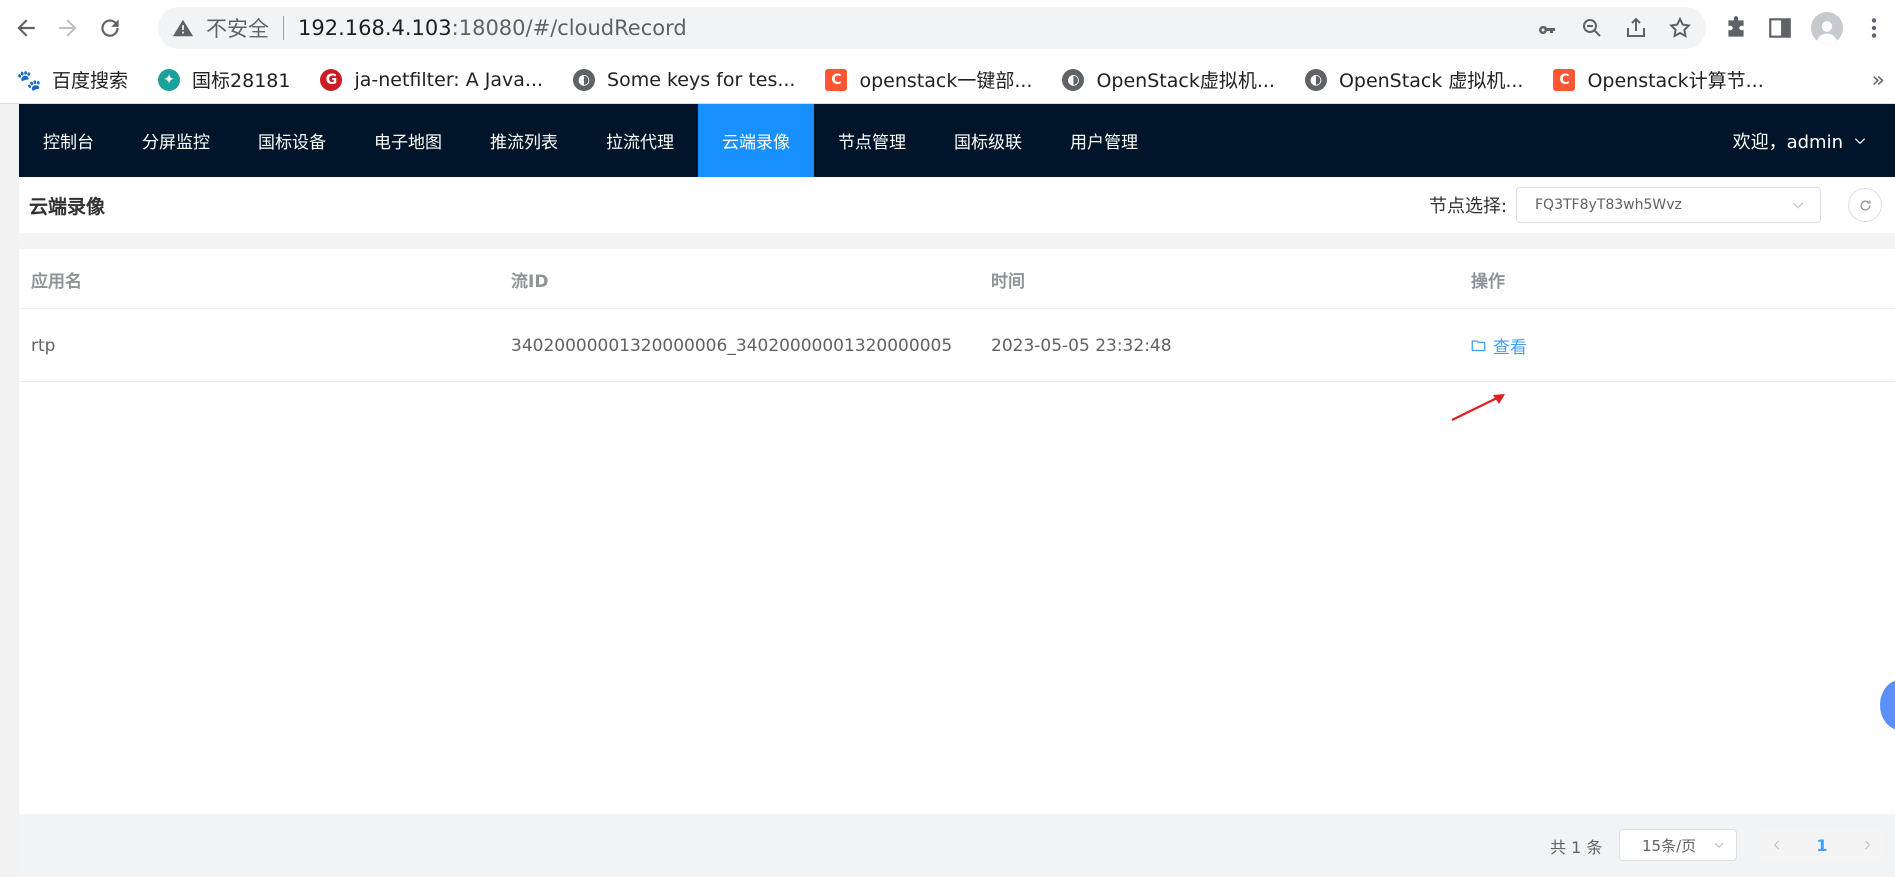 The height and width of the screenshot is (877, 1895). Describe the element at coordinates (283, 28) in the screenshot. I see `address-separator` at that location.